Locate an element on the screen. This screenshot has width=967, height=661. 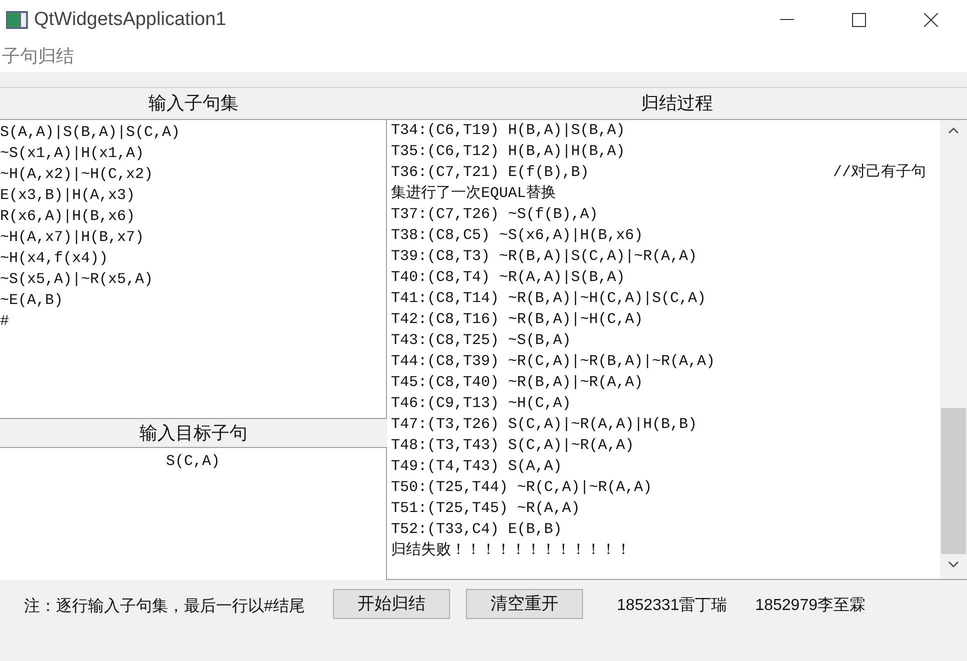
process-line: T44:(C8,T39) ~R(C,A)|~R(B,A)|~R(A,A) is located at coordinates (553, 362).